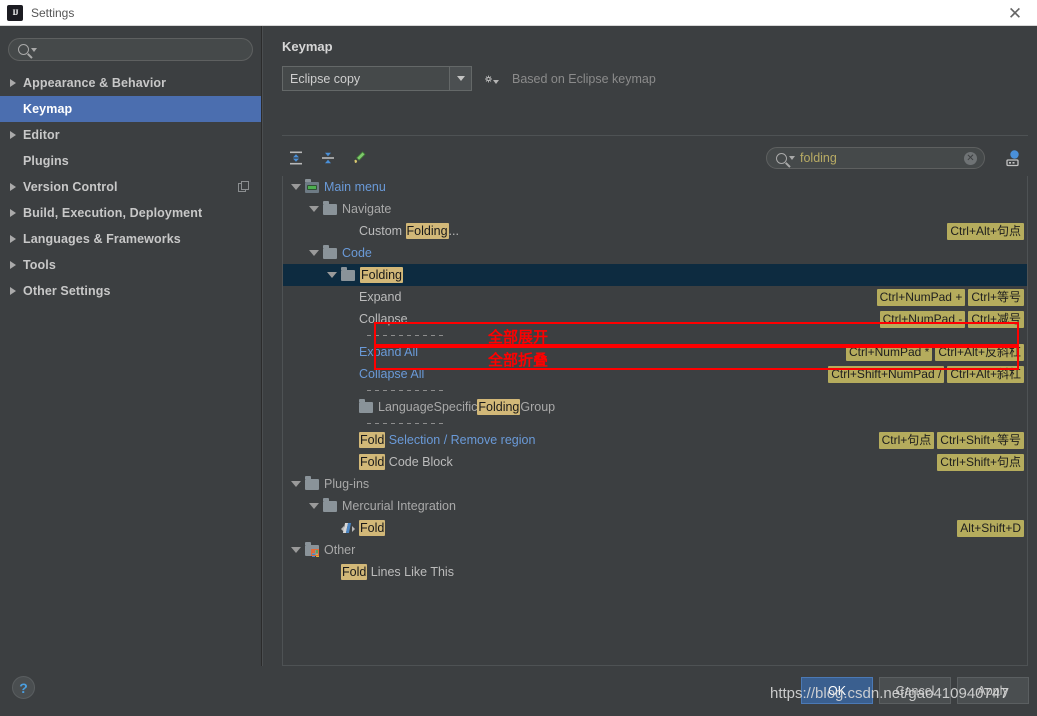 This screenshot has height=716, width=1037. Describe the element at coordinates (397, 572) in the screenshot. I see `tree-row-label: Fold Lines Like This` at that location.